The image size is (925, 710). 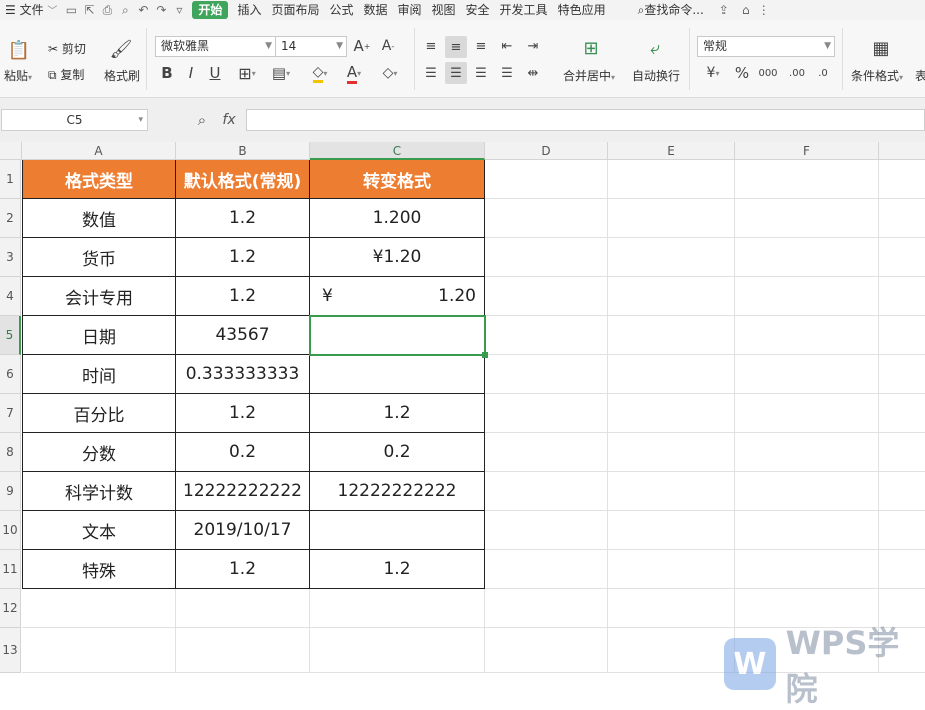 What do you see at coordinates (362, 46) in the screenshot?
I see `increase-font-icon: A +` at bounding box center [362, 46].